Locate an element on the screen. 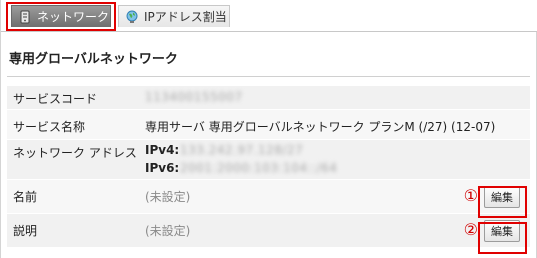  page-title: 専用グローバルネットワーク is located at coordinates (93, 59).